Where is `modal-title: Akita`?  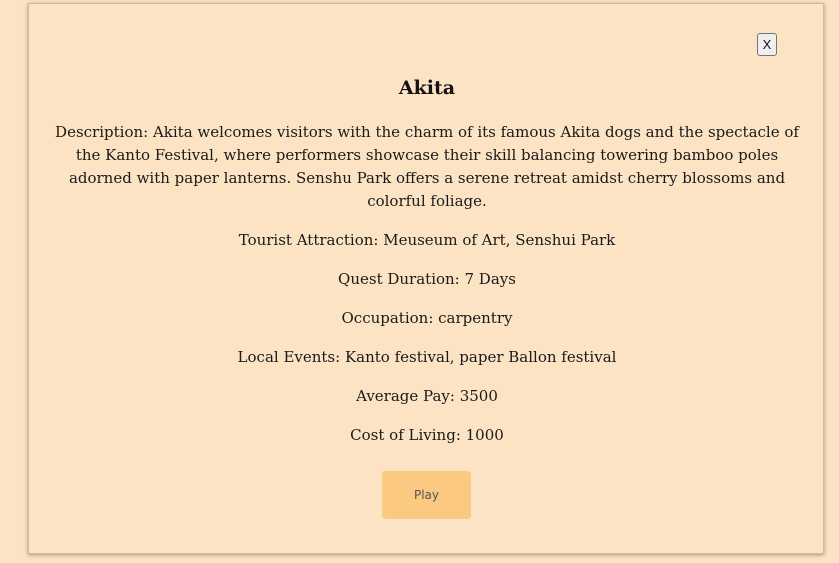
modal-title: Akita is located at coordinates (427, 88).